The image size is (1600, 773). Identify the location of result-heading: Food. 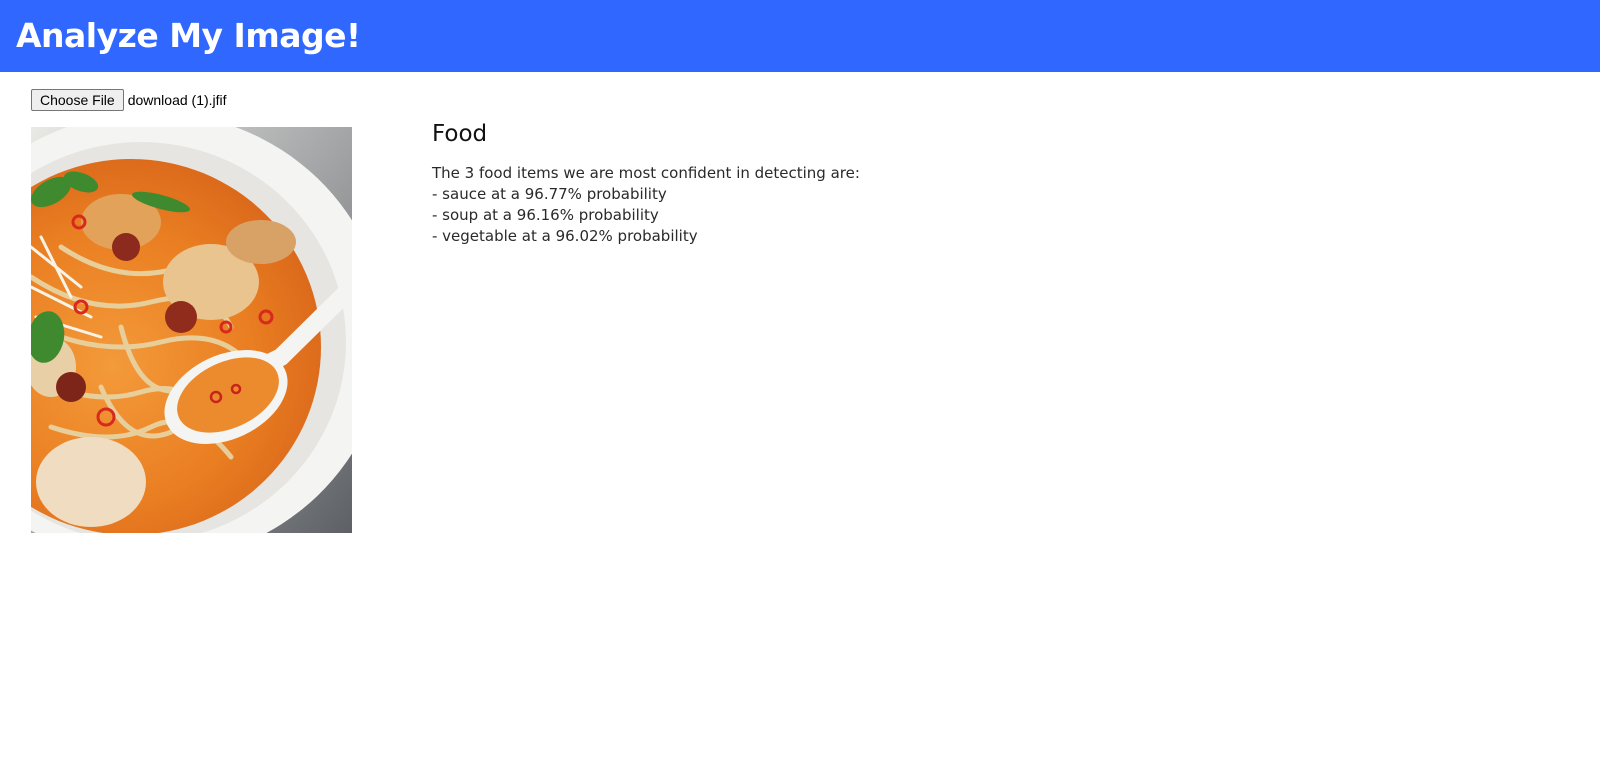
(460, 134).